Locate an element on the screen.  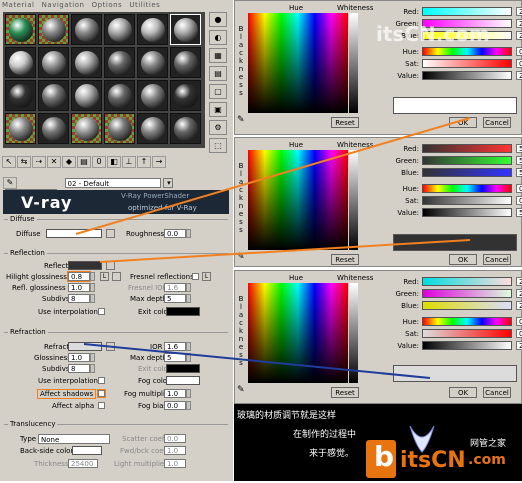
annotation-line-refract is located at coordinates (257, 361).